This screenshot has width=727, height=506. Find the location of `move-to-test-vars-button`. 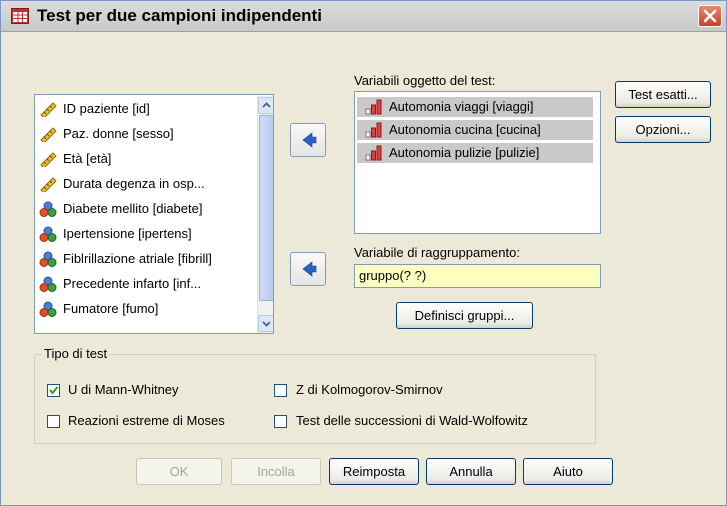

move-to-test-vars-button is located at coordinates (308, 140).